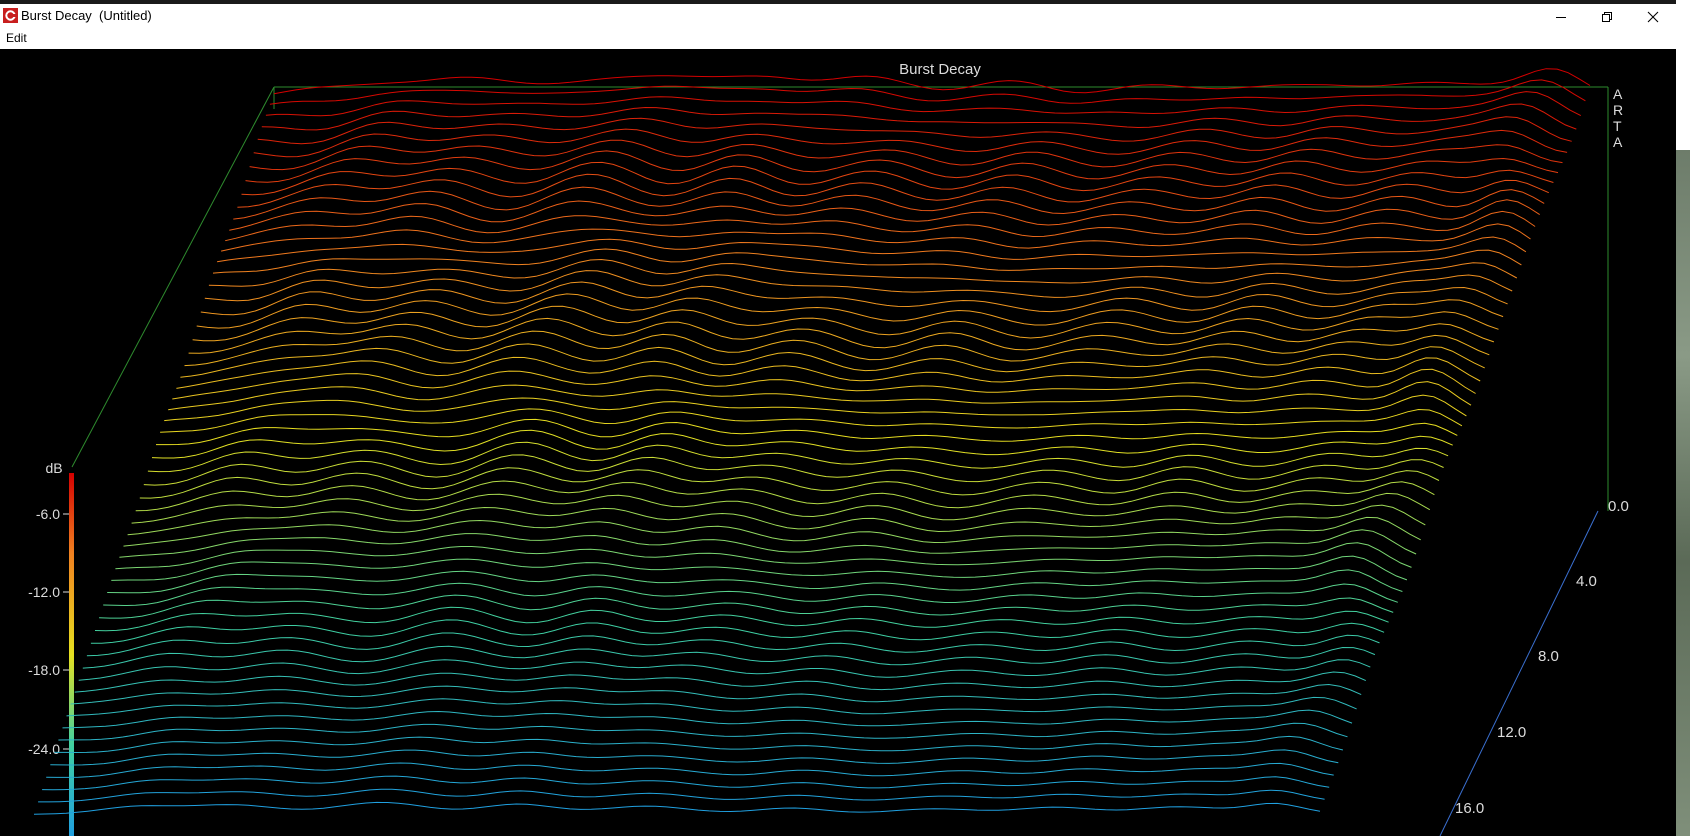 The width and height of the screenshot is (1690, 836). What do you see at coordinates (71, 654) in the screenshot?
I see `colorbar` at bounding box center [71, 654].